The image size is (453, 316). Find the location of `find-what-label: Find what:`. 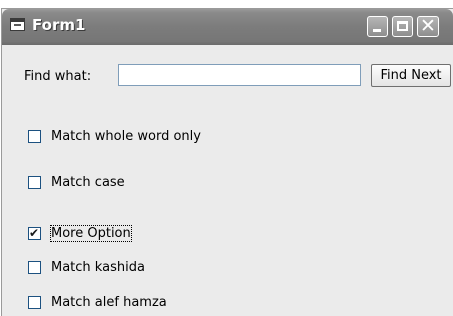

find-what-label: Find what: is located at coordinates (58, 76).